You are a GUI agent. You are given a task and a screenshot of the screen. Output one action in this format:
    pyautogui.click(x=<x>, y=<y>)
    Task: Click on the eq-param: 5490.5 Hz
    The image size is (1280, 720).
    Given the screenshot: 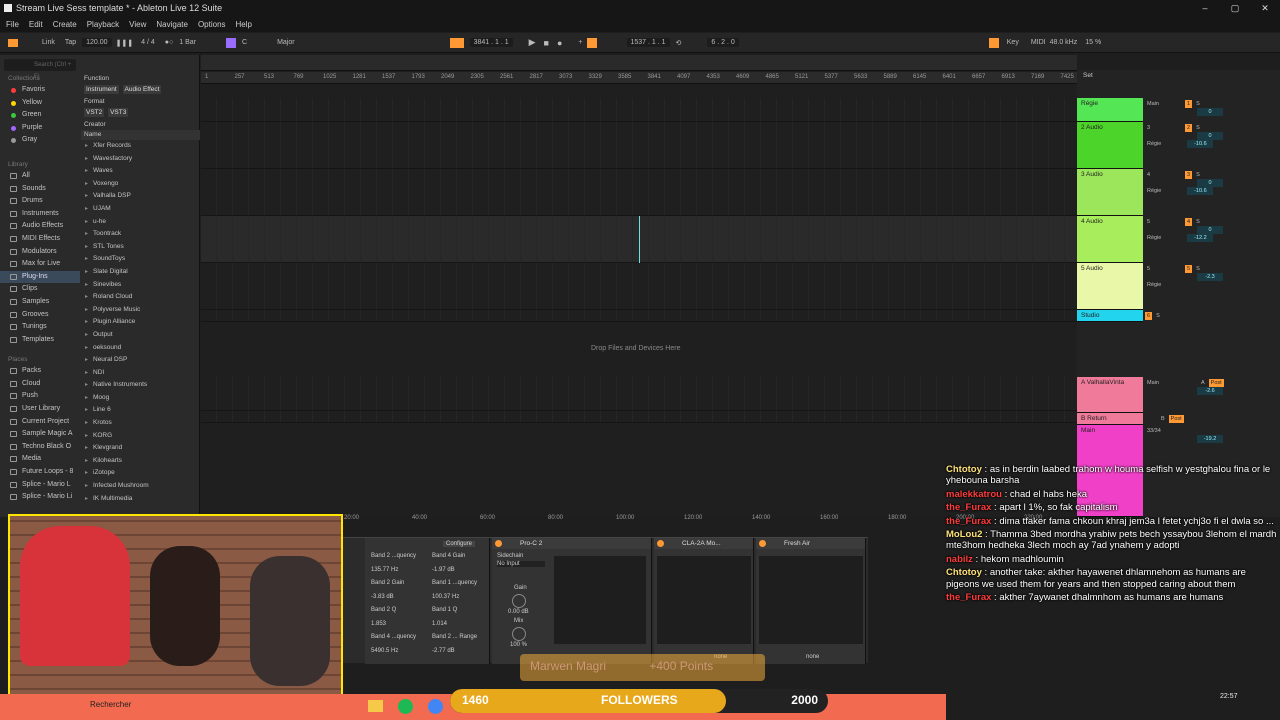 What is the action you would take?
    pyautogui.click(x=384, y=651)
    